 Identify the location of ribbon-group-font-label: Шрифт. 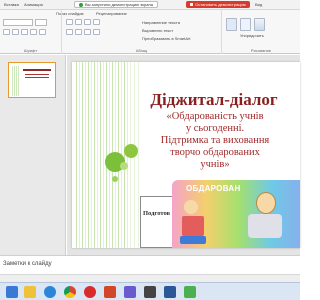
(30, 50).